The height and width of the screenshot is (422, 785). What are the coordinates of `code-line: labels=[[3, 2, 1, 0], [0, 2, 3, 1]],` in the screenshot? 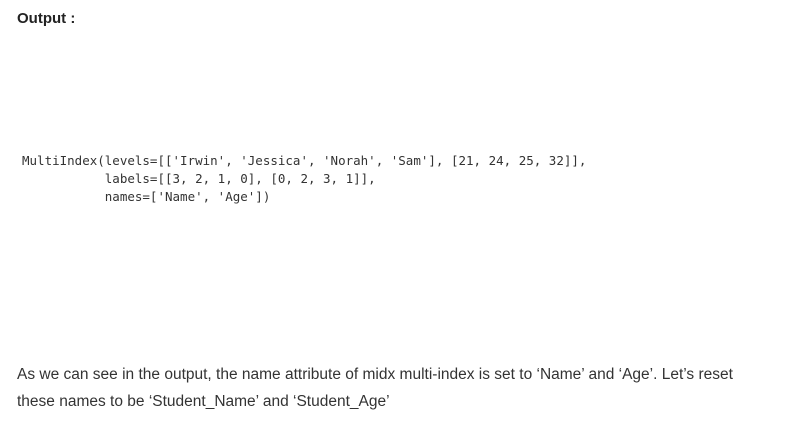 It's located at (199, 178).